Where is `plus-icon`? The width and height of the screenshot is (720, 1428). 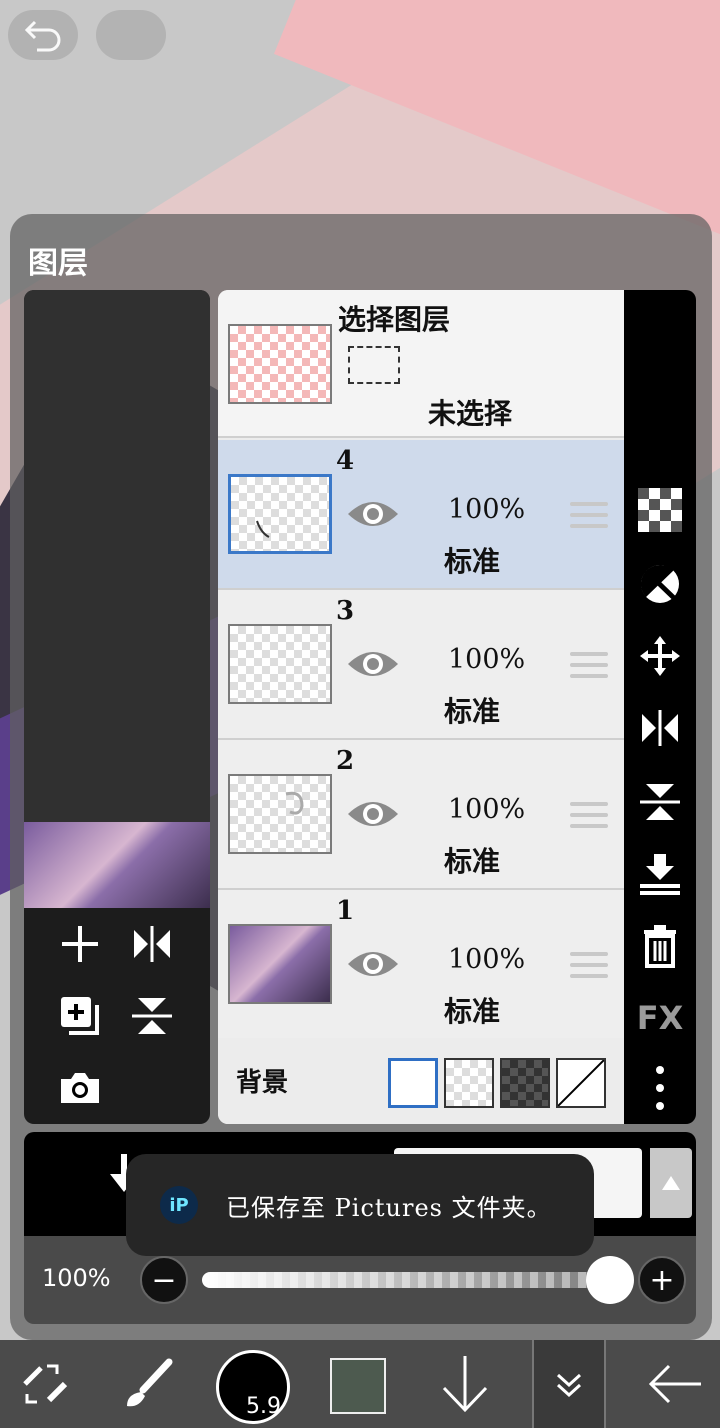
plus-icon is located at coordinates (80, 944).